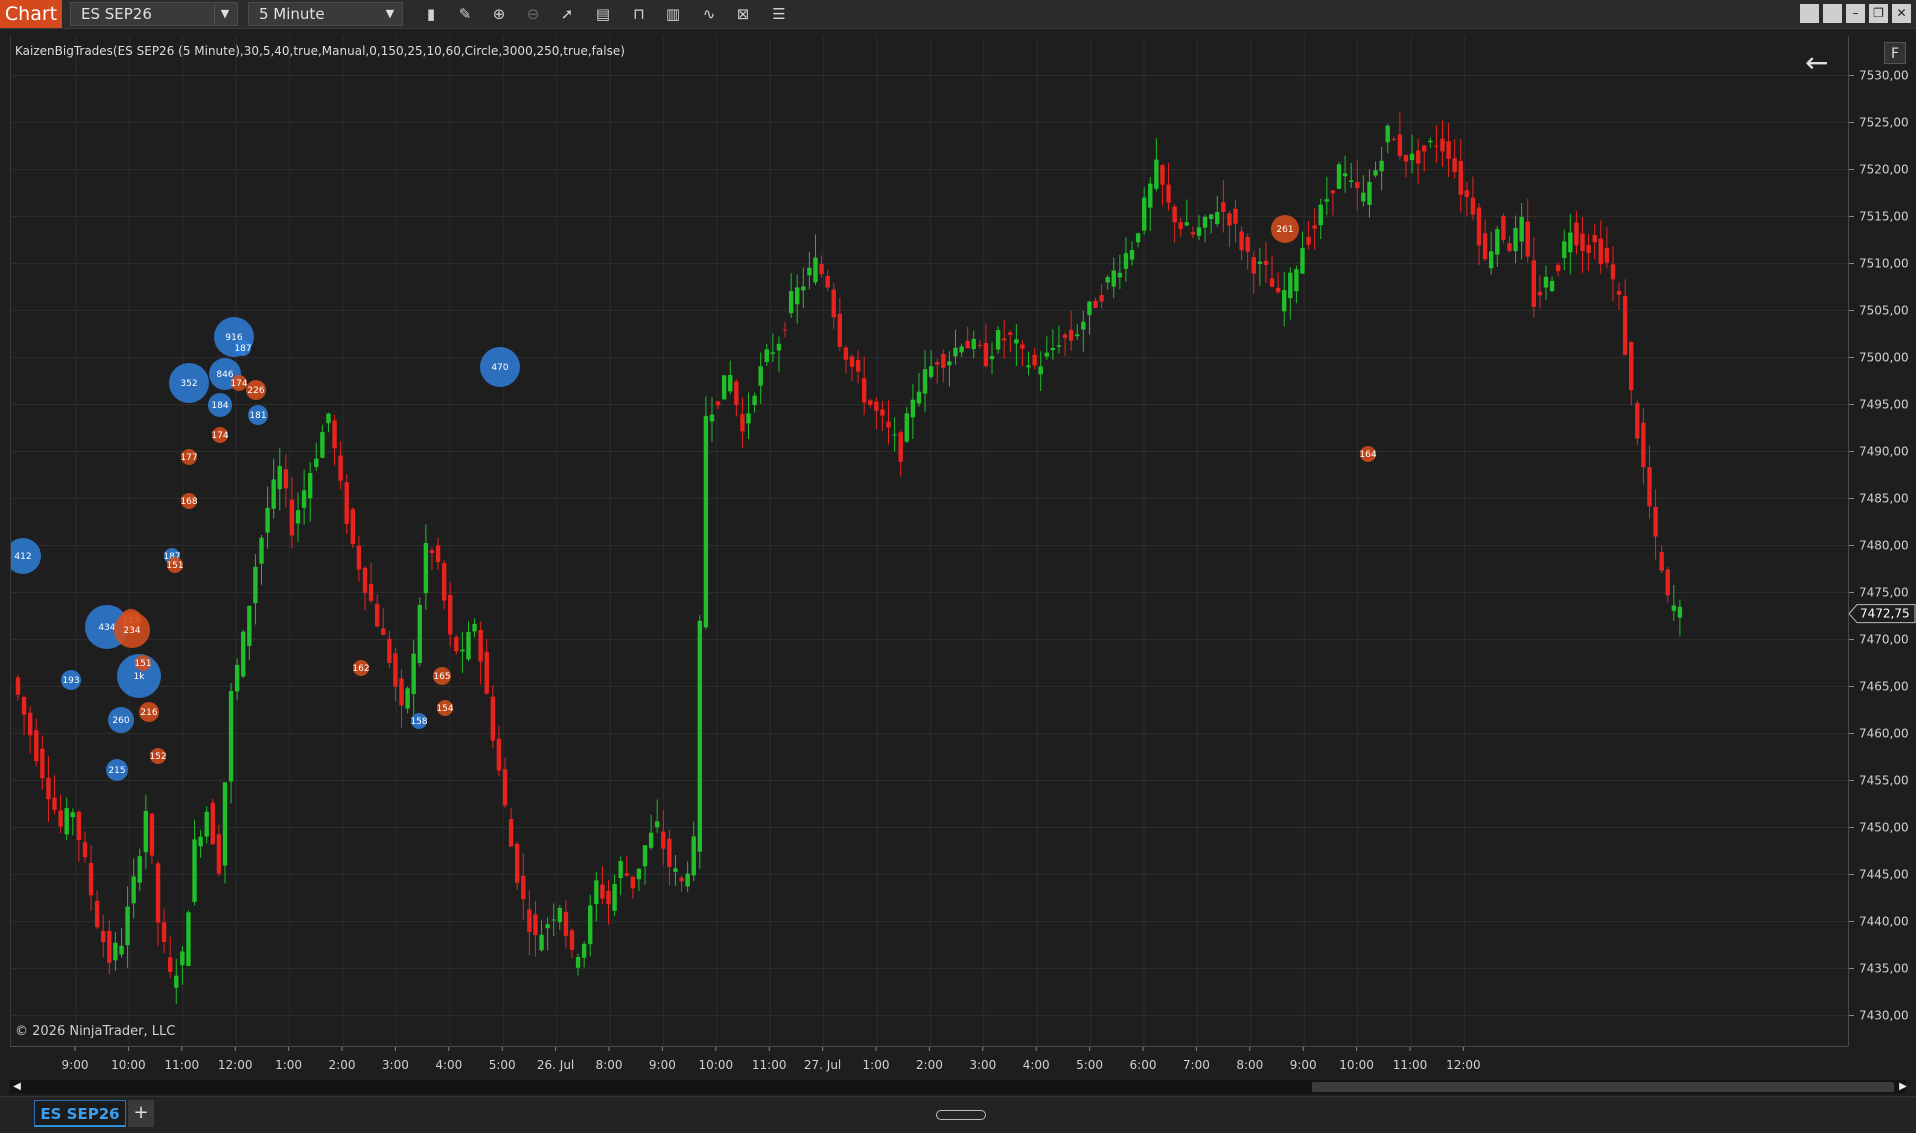 Image resolution: width=1916 pixels, height=1133 pixels. I want to click on scroll-right-icon: ▶, so click(1903, 1087).